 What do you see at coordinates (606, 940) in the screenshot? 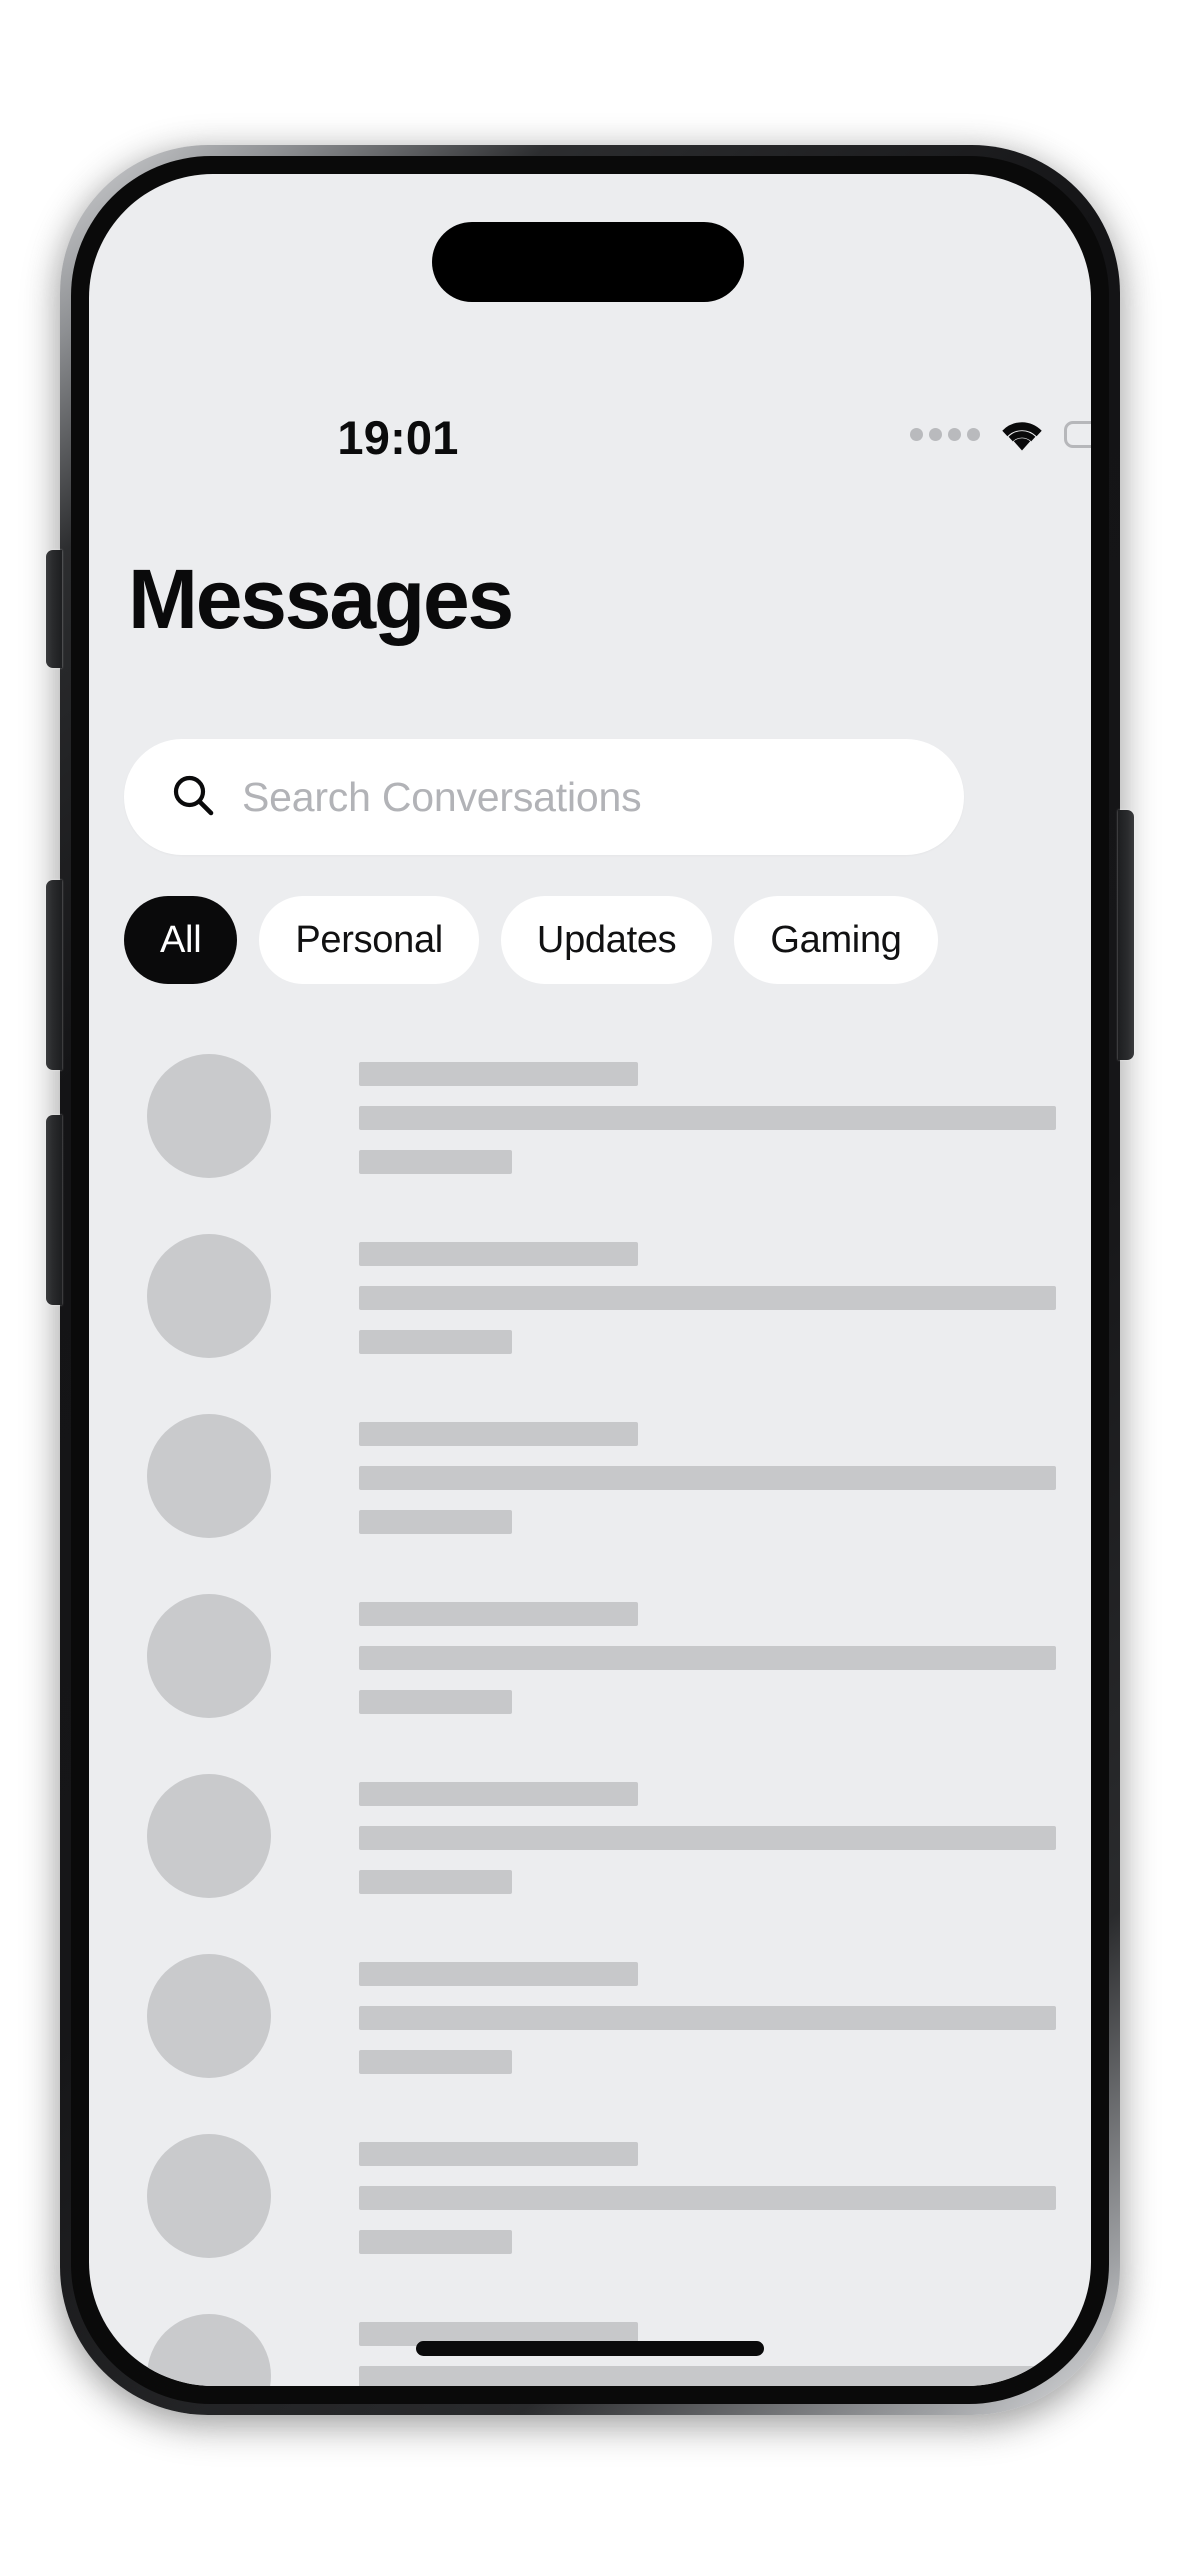
I see `filter-chip-updates: Updates` at bounding box center [606, 940].